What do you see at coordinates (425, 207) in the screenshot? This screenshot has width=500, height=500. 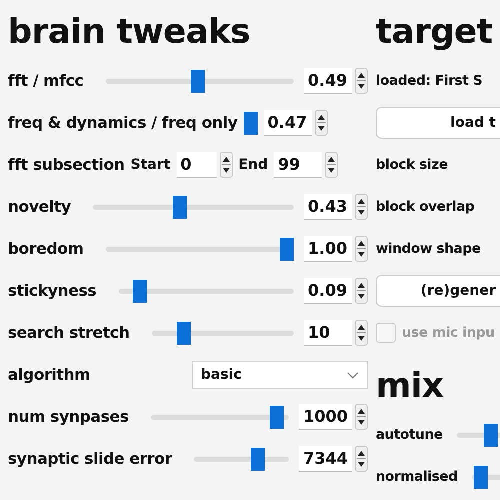 I see `setting-label: block overlap` at bounding box center [425, 207].